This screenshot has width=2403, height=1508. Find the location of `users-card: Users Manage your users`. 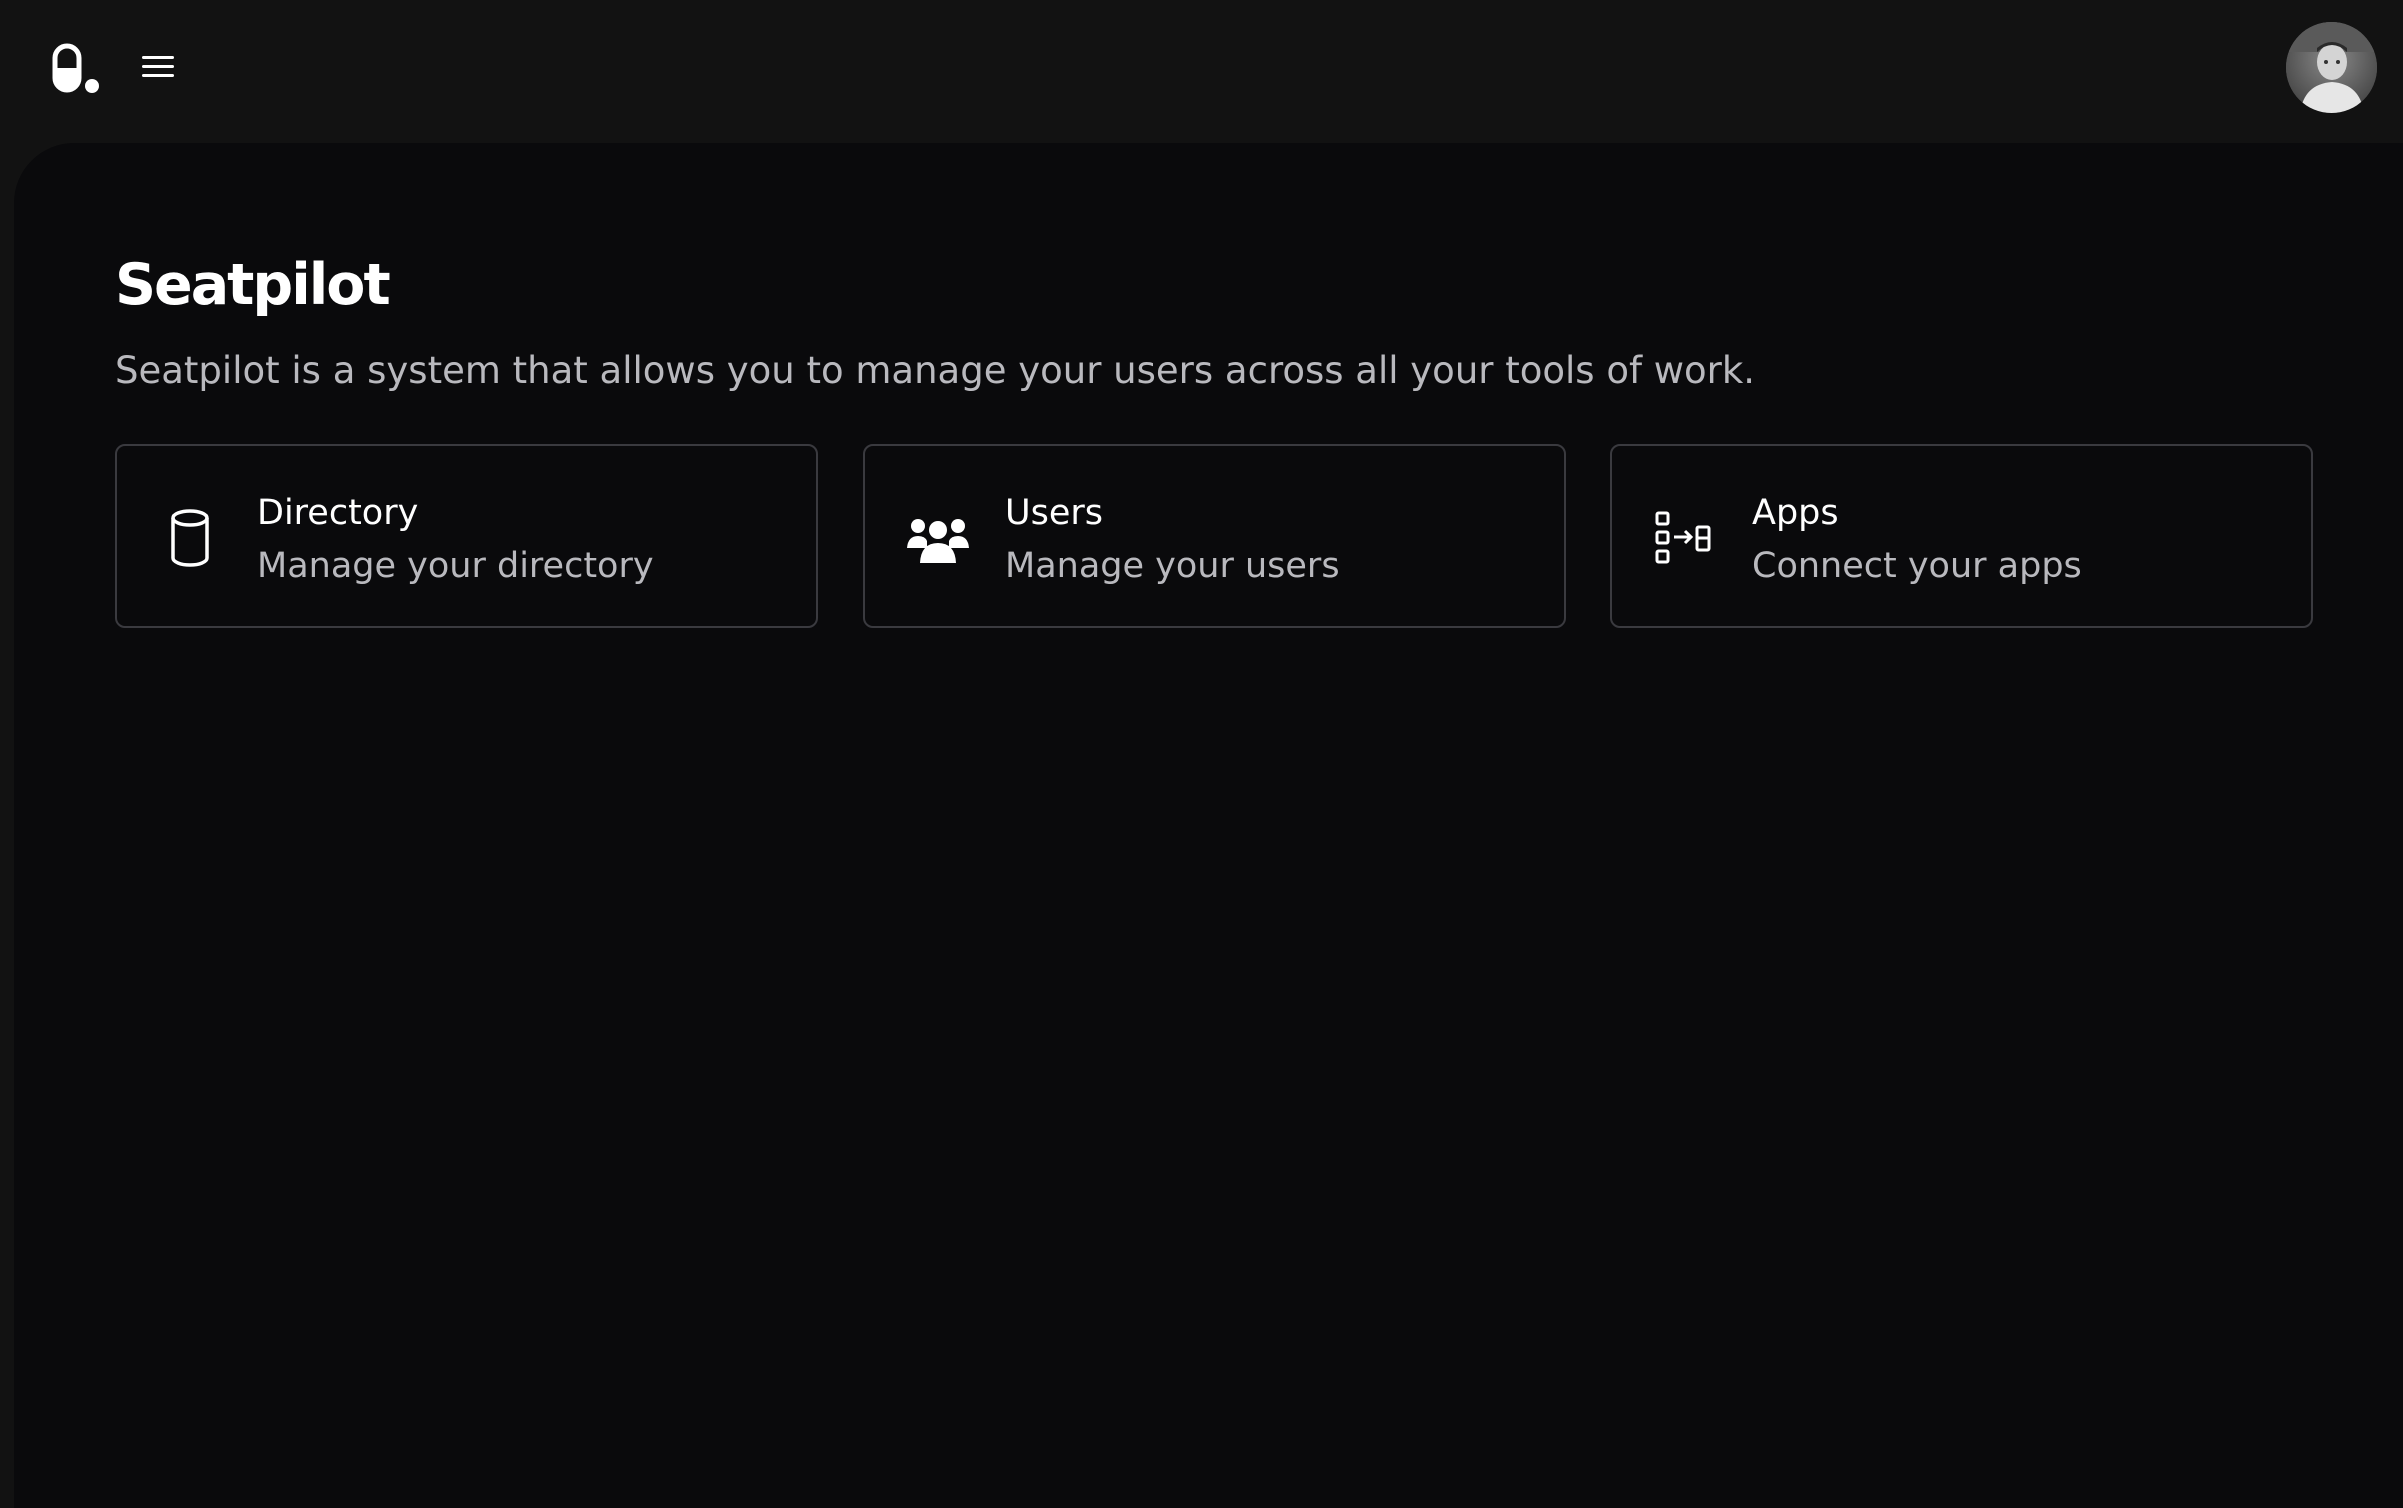

users-card: Users Manage your users is located at coordinates (1214, 536).